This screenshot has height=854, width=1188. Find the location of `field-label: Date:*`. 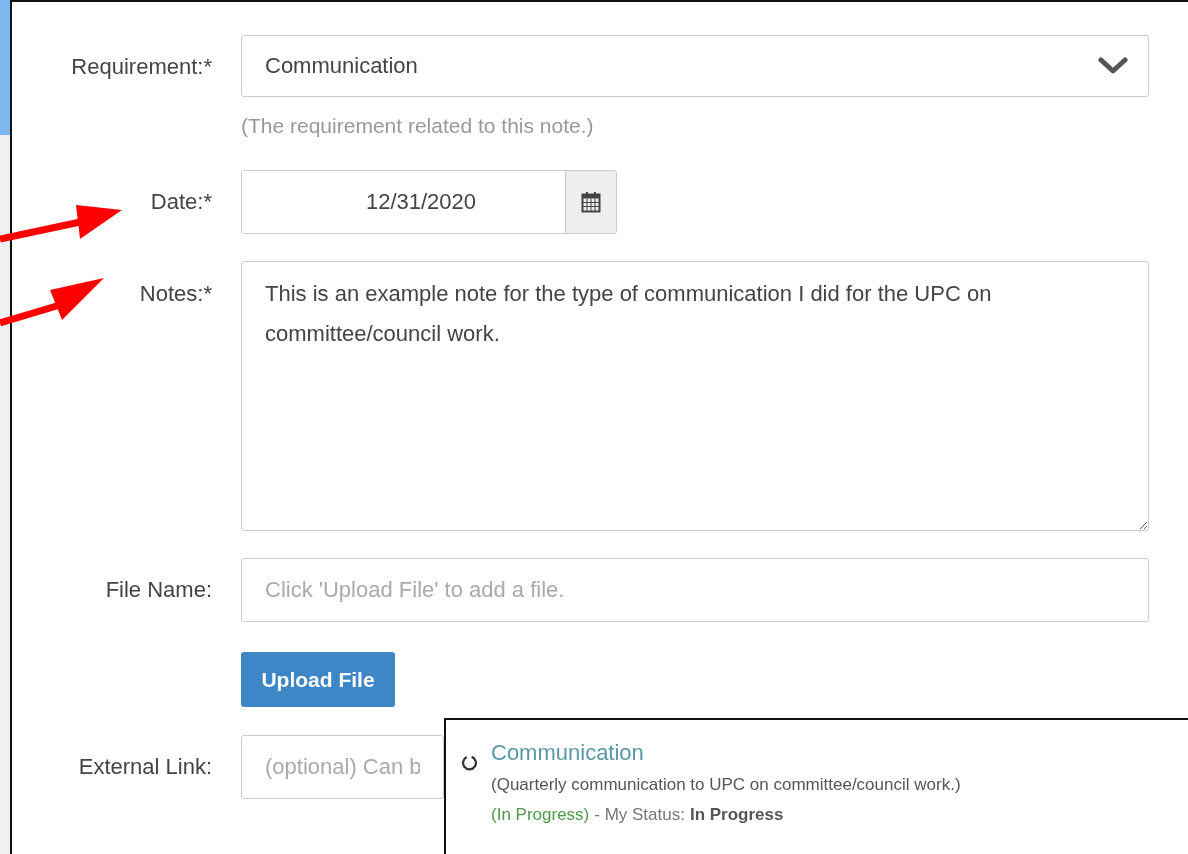

field-label: Date:* is located at coordinates (181, 201).